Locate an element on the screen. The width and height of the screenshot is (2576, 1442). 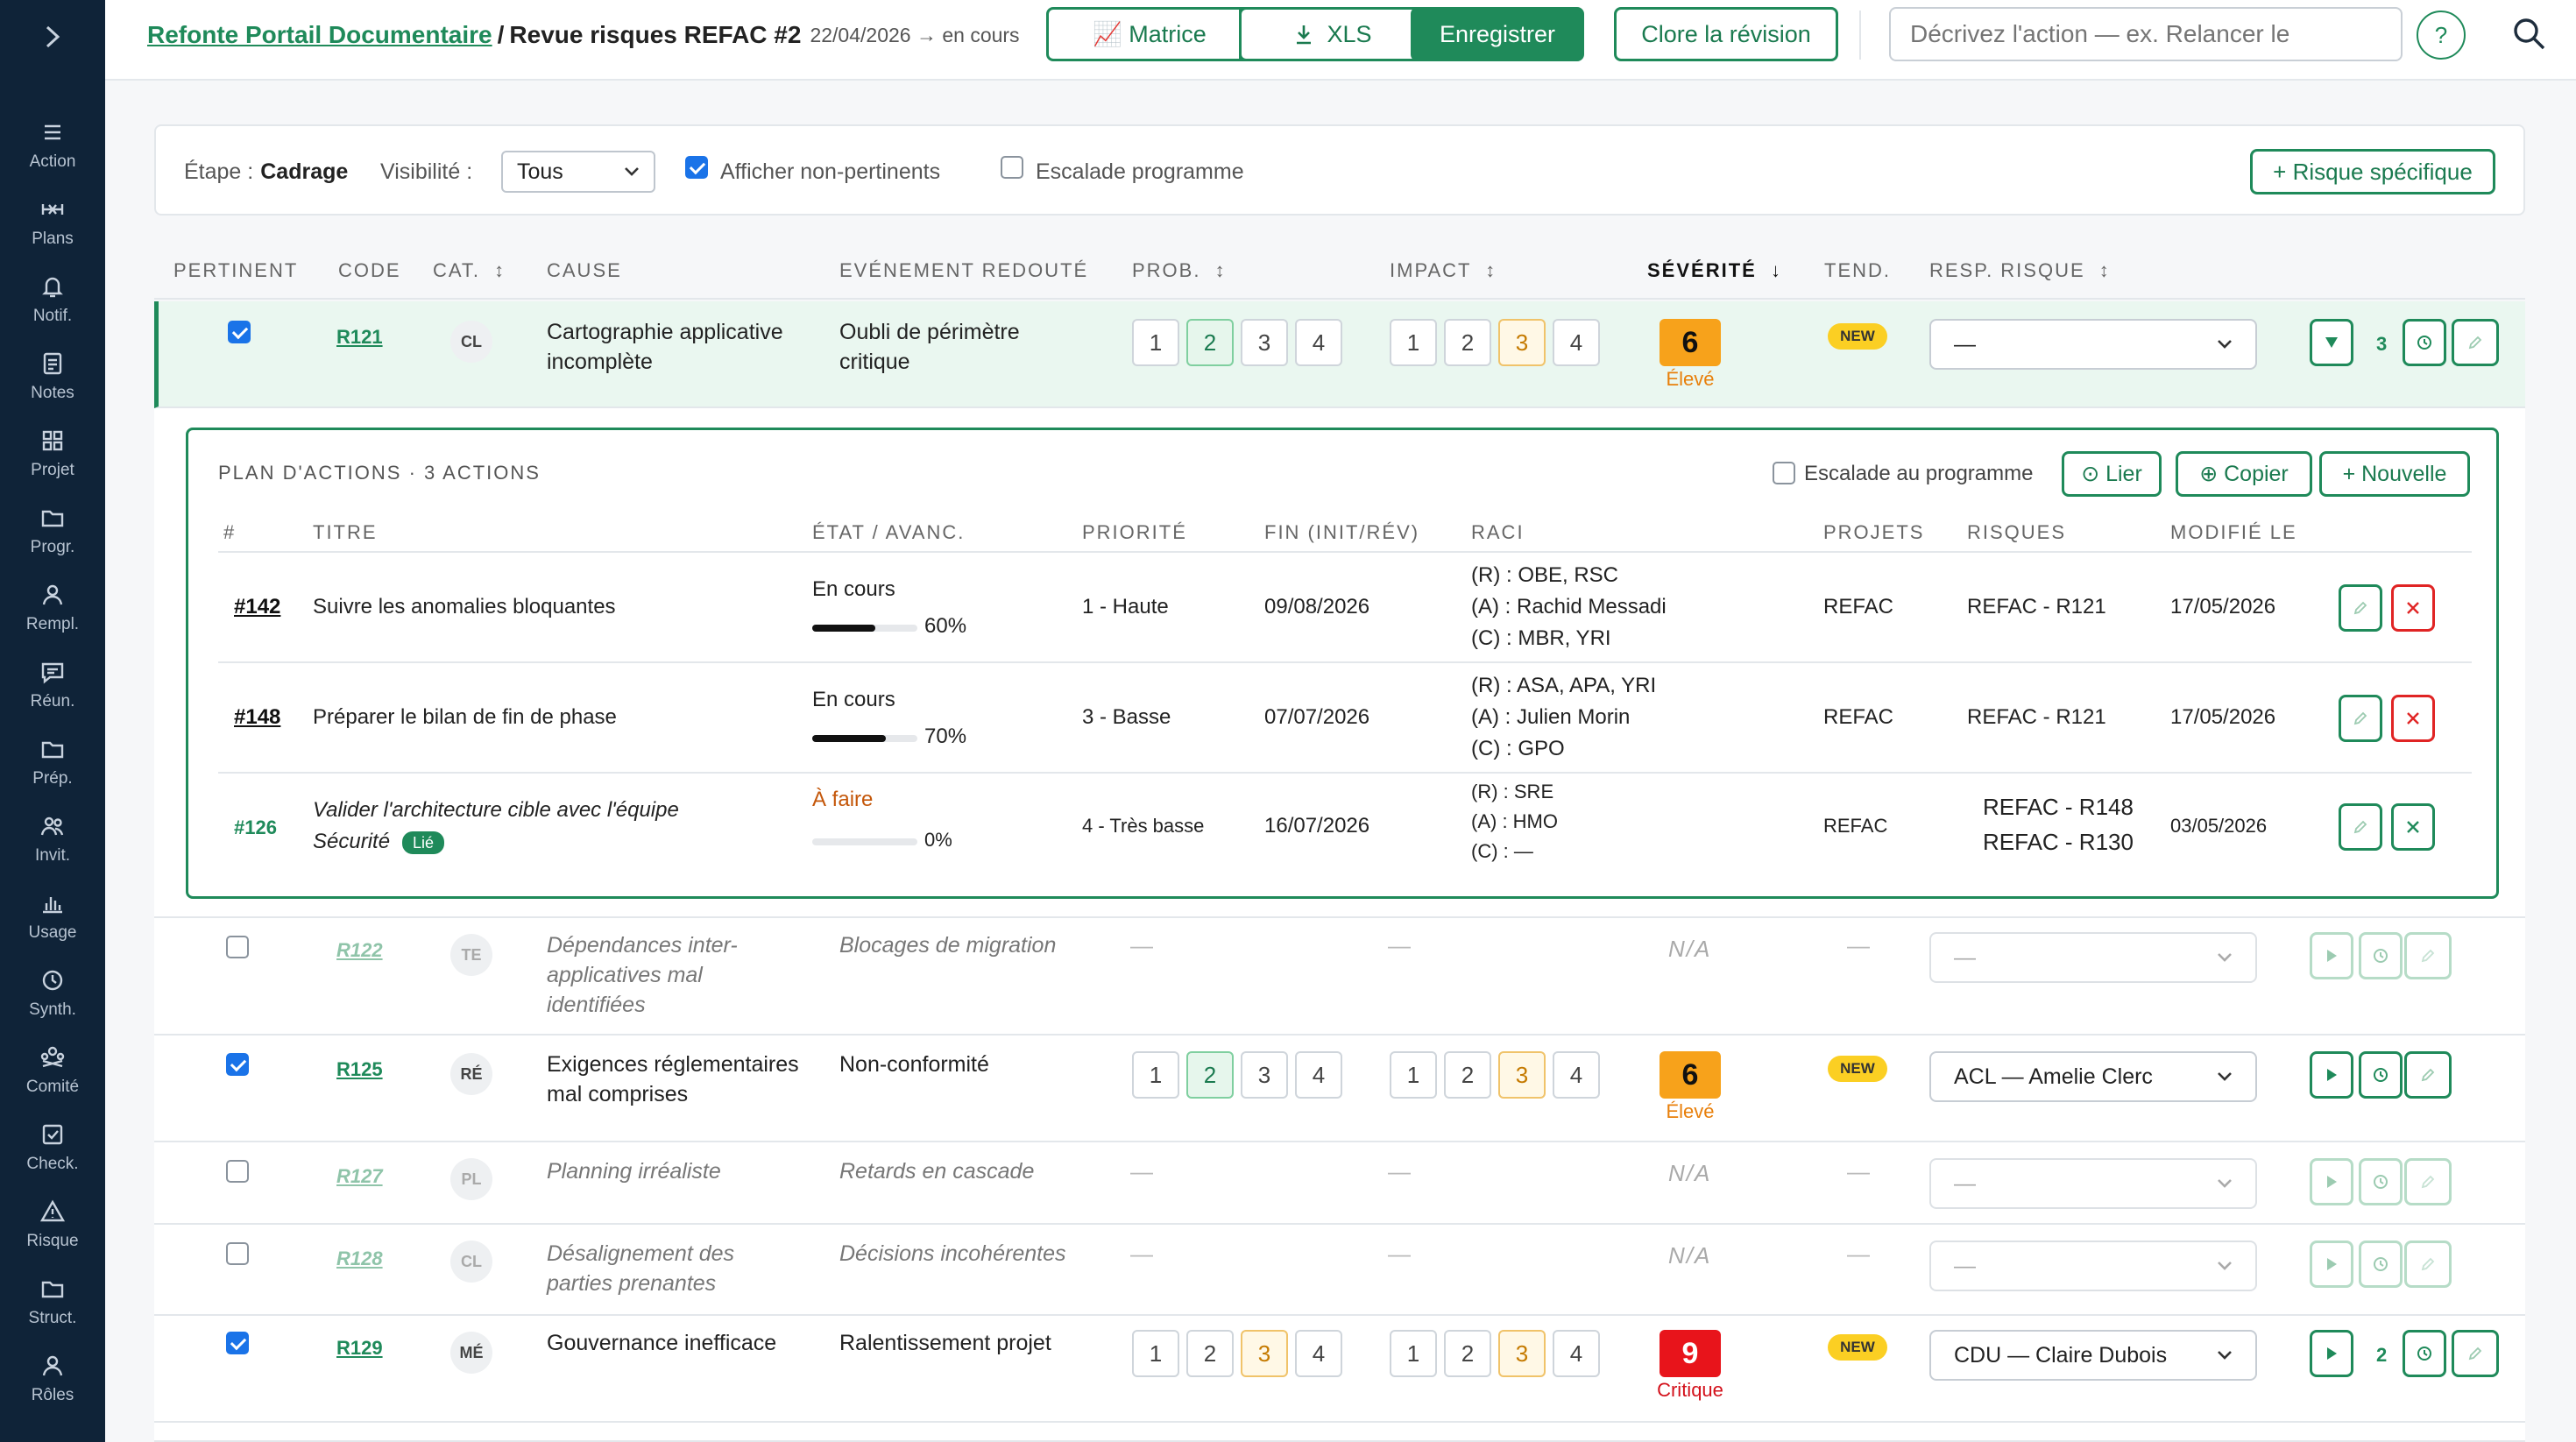
escalate-program-checkbox is located at coordinates (1012, 167).